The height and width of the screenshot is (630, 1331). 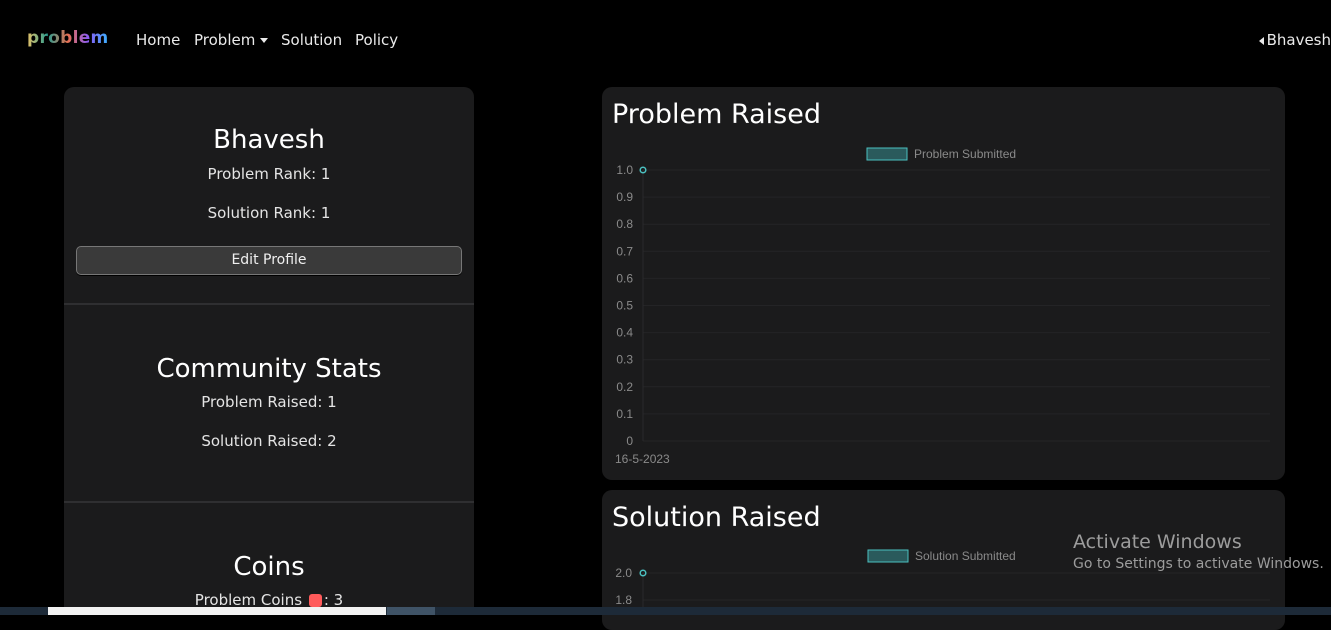 I want to click on nav-problem-label: Problem, so click(x=225, y=40).